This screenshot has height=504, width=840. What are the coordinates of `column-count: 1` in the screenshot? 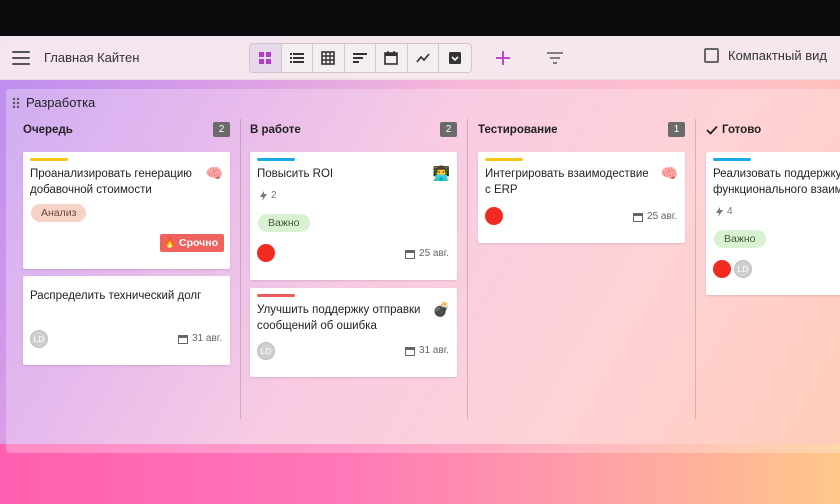 It's located at (676, 129).